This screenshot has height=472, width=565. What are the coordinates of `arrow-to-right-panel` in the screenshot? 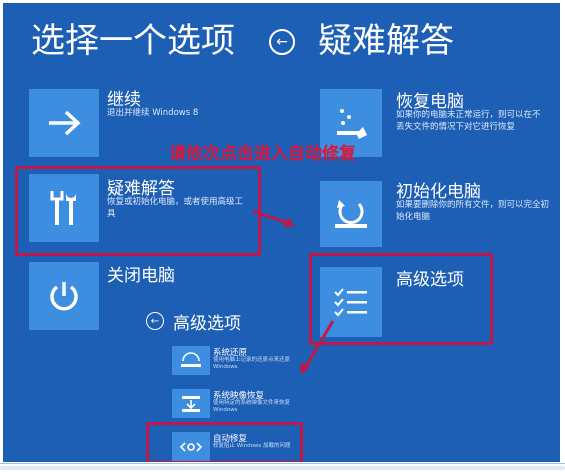 It's located at (273, 218).